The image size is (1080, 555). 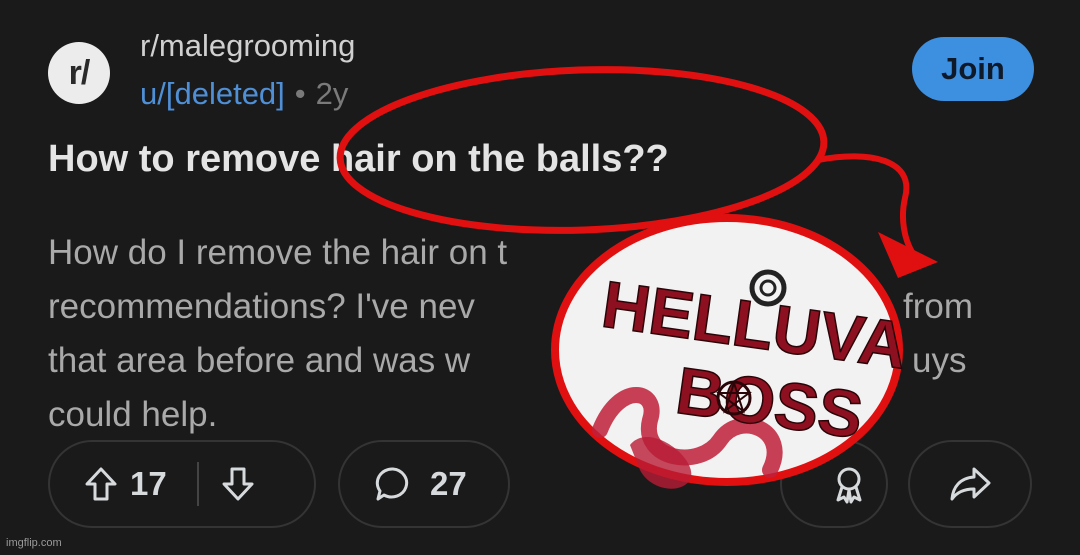 What do you see at coordinates (849, 485) in the screenshot?
I see `award-icon` at bounding box center [849, 485].